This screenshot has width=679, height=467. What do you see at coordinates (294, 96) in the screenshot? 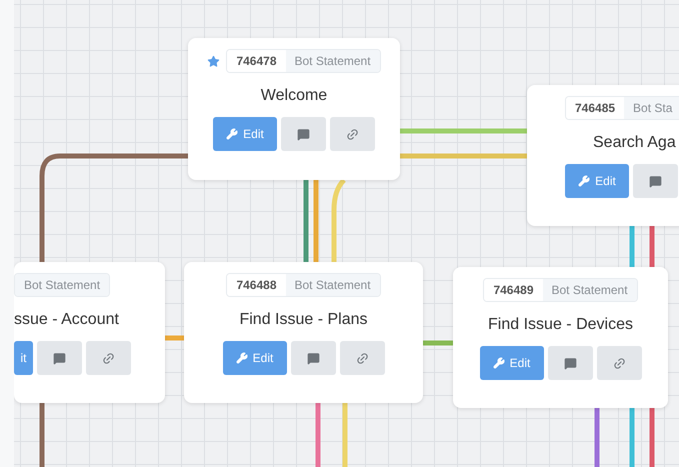
I see `node-title: Welcome` at bounding box center [294, 96].